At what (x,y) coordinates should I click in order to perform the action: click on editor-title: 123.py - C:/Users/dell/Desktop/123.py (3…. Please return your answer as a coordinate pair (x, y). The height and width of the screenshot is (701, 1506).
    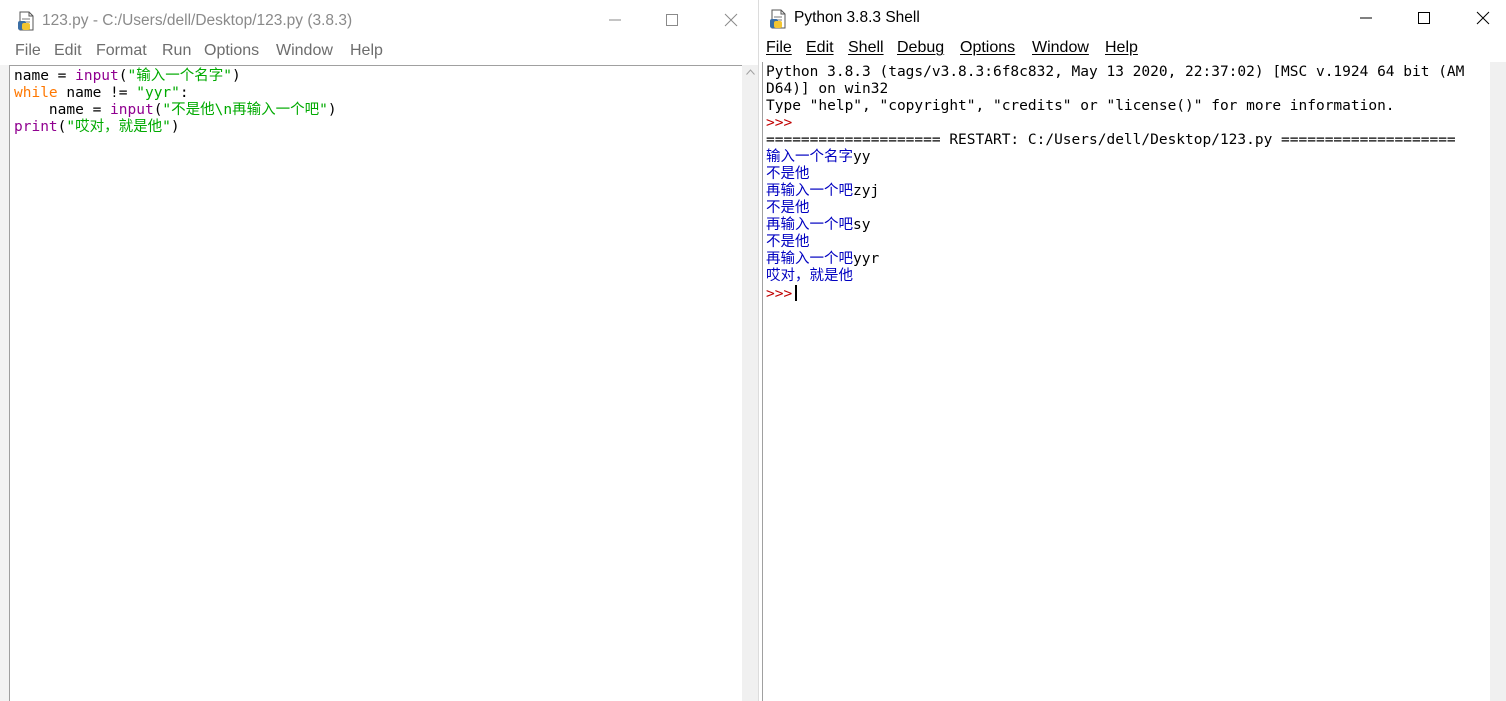
    Looking at the image, I should click on (197, 20).